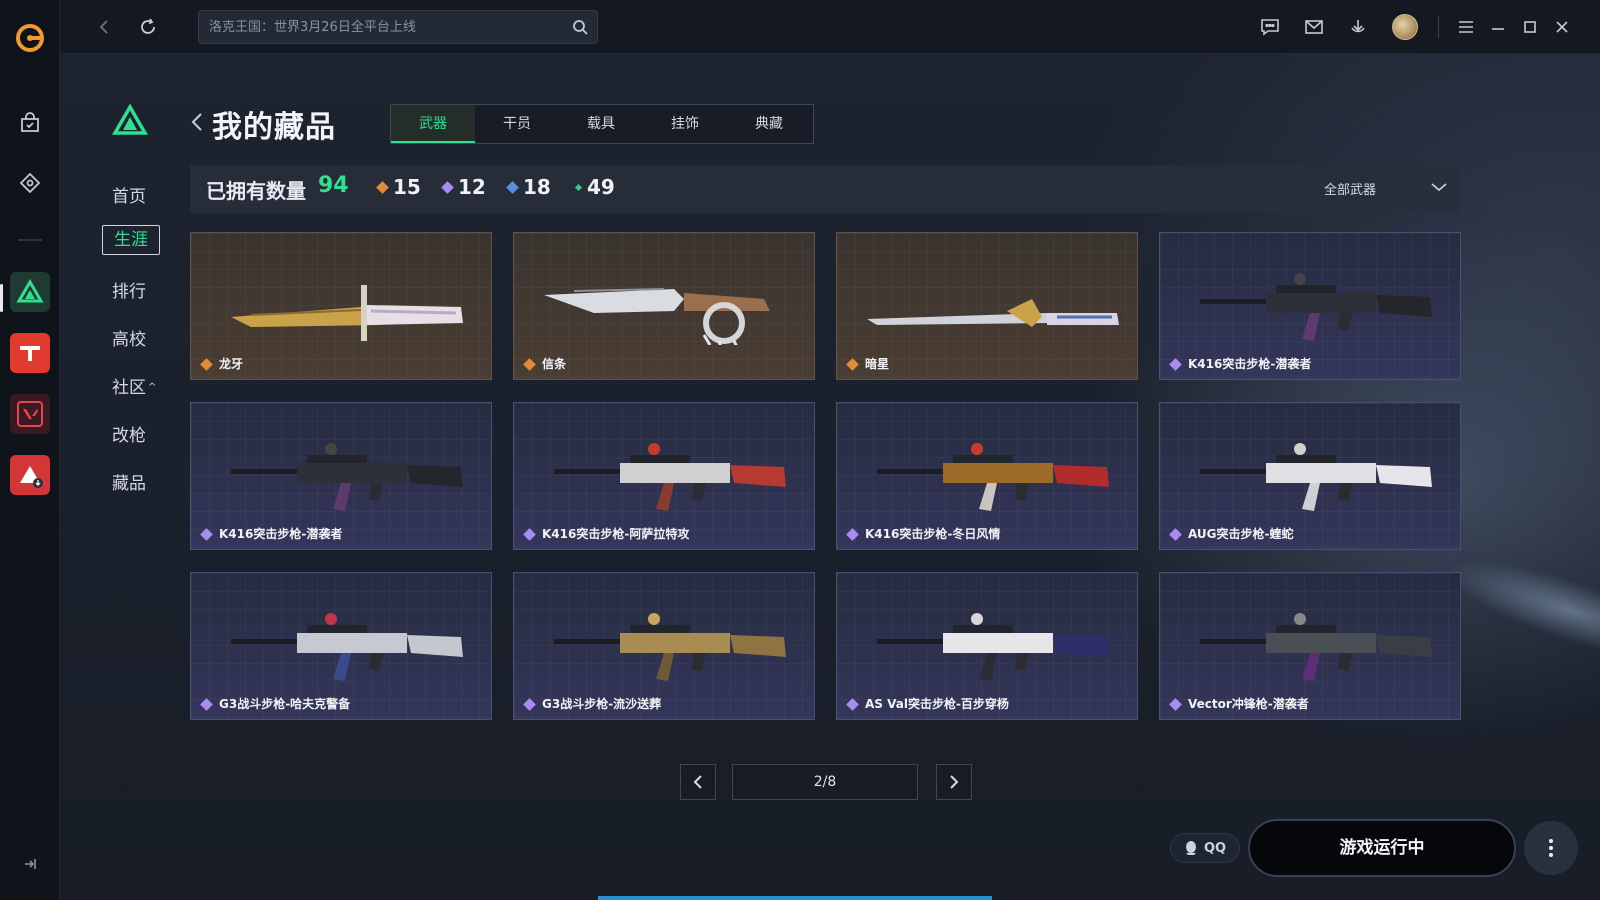  Describe the element at coordinates (30, 183) in the screenshot. I see `tag-icon` at that location.